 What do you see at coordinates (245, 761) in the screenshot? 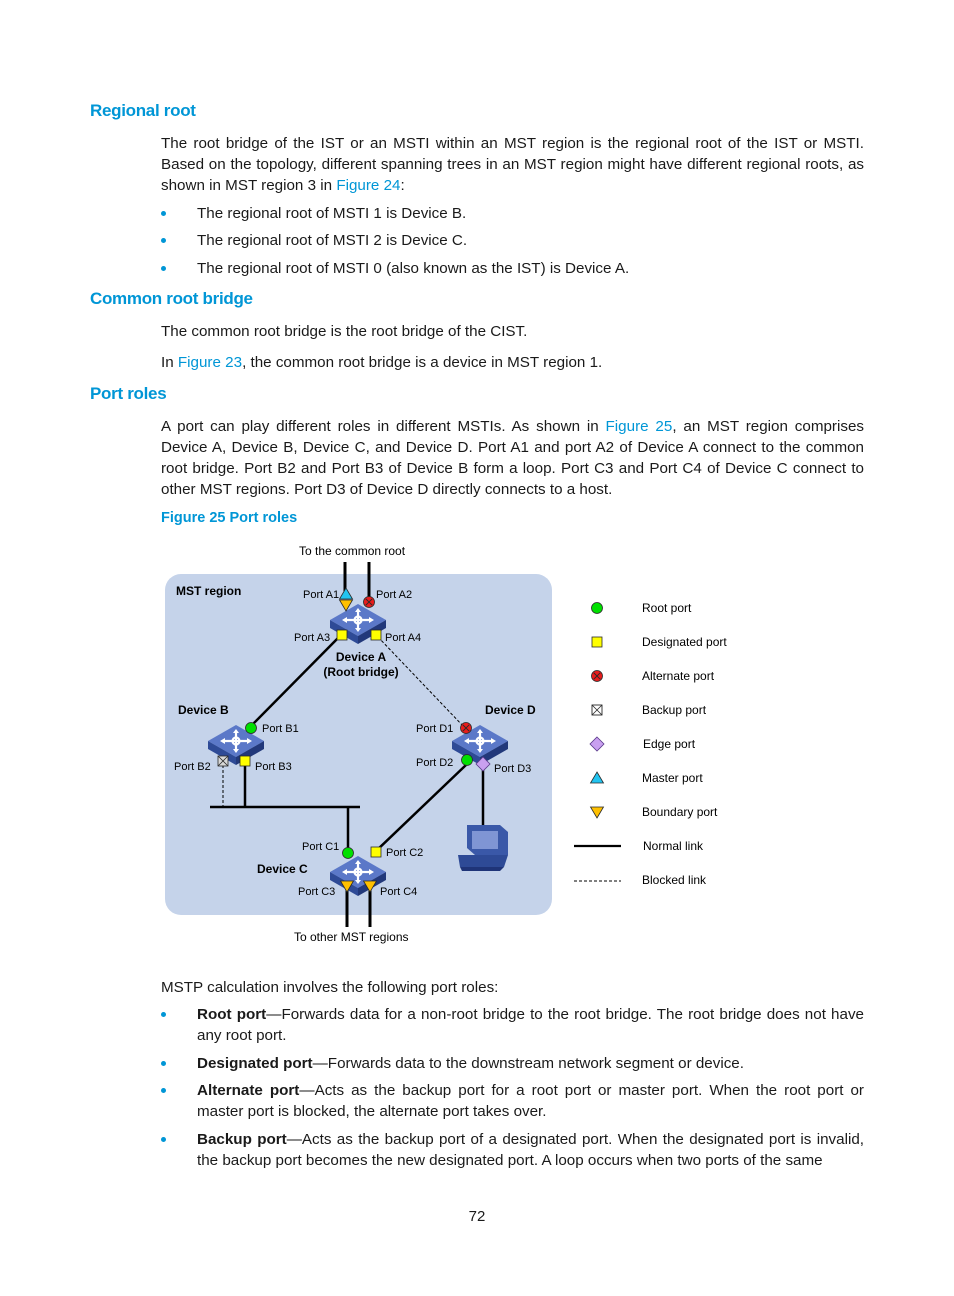
I see `port-b3-designated-icon` at bounding box center [245, 761].